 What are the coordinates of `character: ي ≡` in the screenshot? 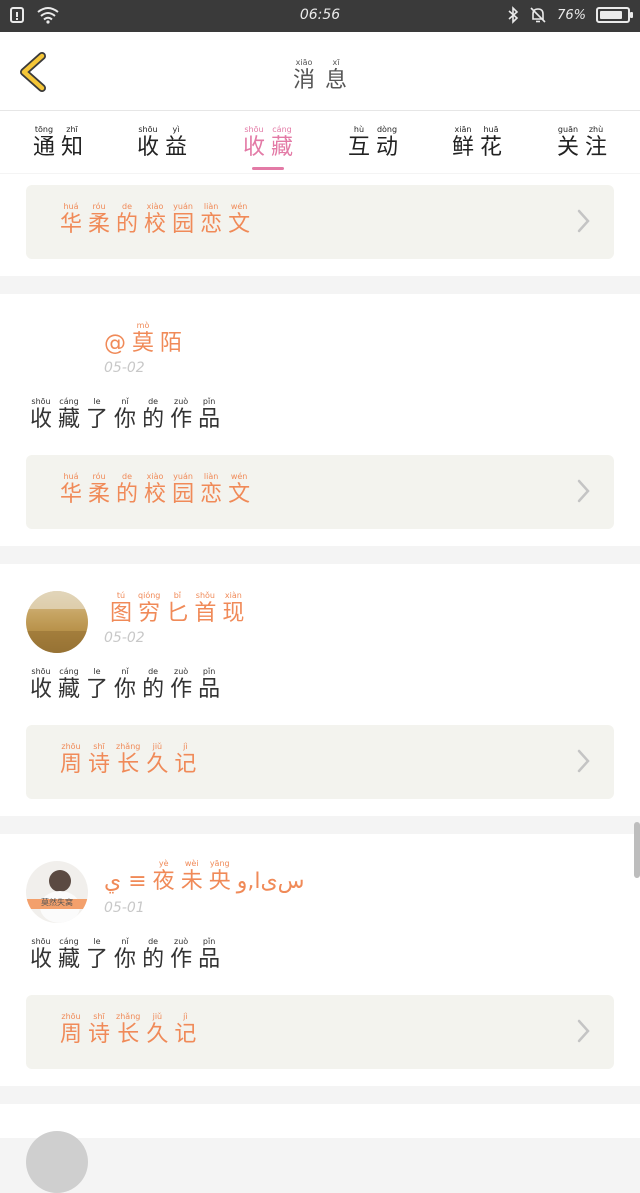 It's located at (125, 881).